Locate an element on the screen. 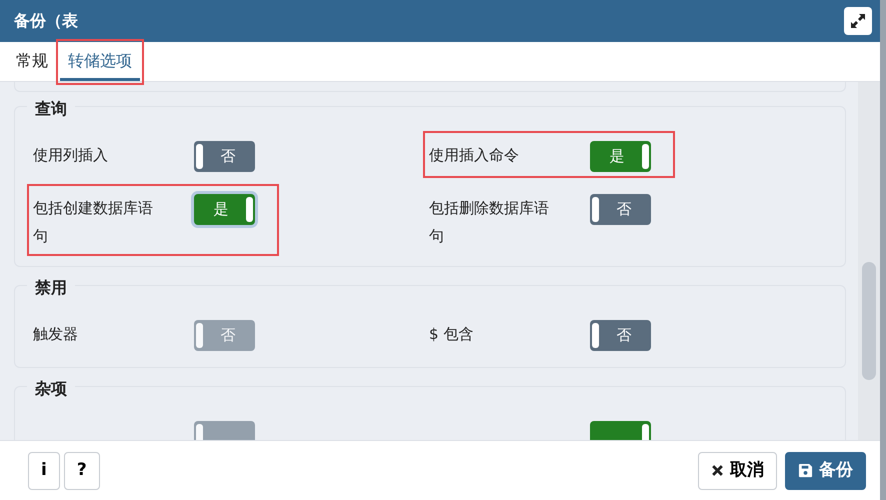 The image size is (886, 500). close-icon is located at coordinates (717, 470).